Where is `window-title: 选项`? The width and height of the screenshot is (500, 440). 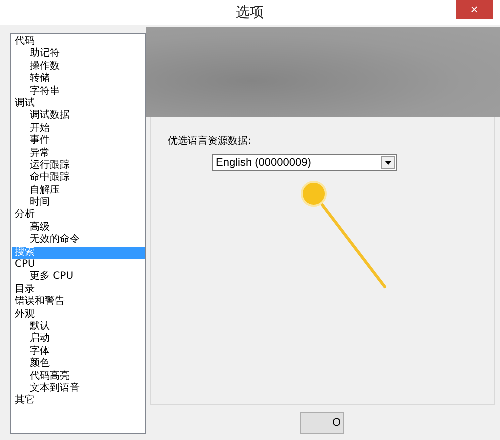
window-title: 选项 is located at coordinates (250, 13).